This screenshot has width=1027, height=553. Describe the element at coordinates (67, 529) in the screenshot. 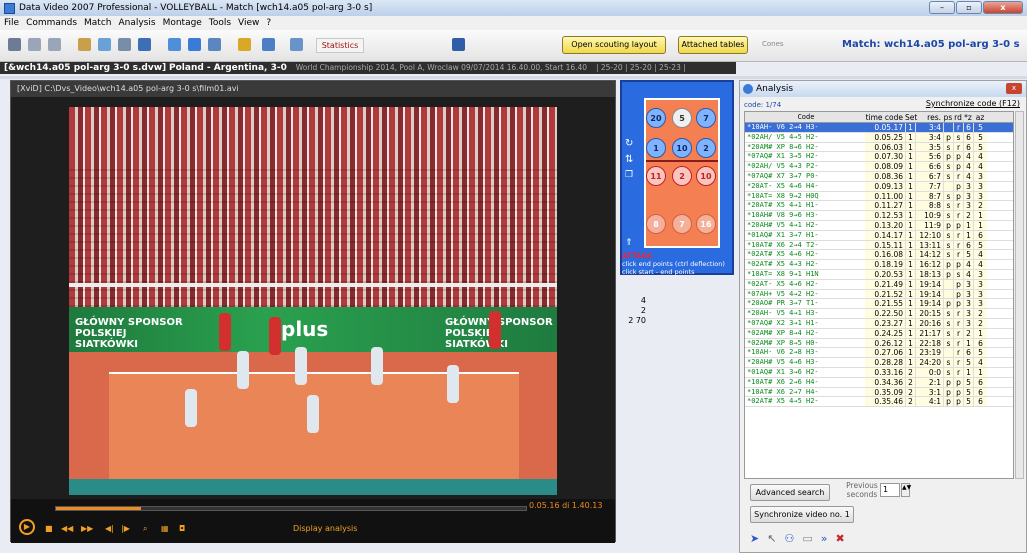

I see `rewind-icon: ◀◀` at that location.